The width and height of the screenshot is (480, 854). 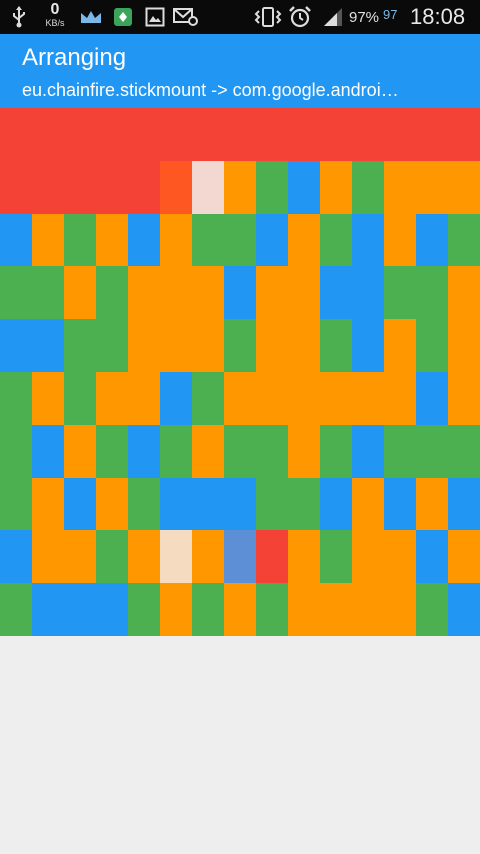 I want to click on page-title: Arranging, so click(x=74, y=57).